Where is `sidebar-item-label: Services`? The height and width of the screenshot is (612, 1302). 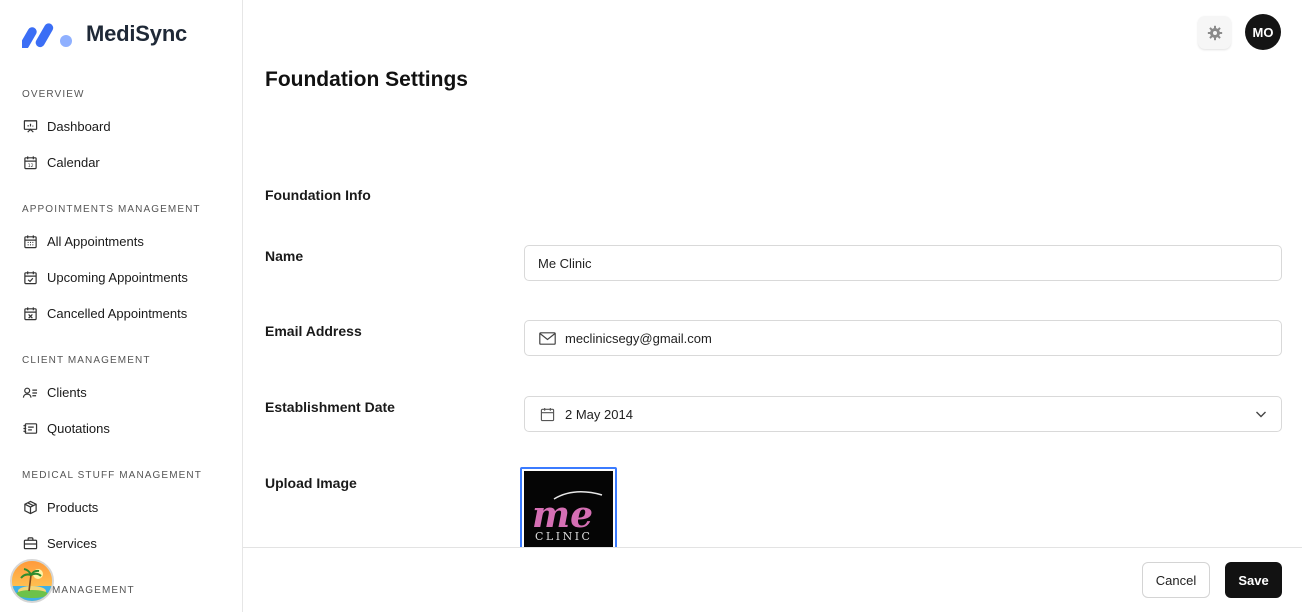
sidebar-item-label: Services is located at coordinates (72, 543).